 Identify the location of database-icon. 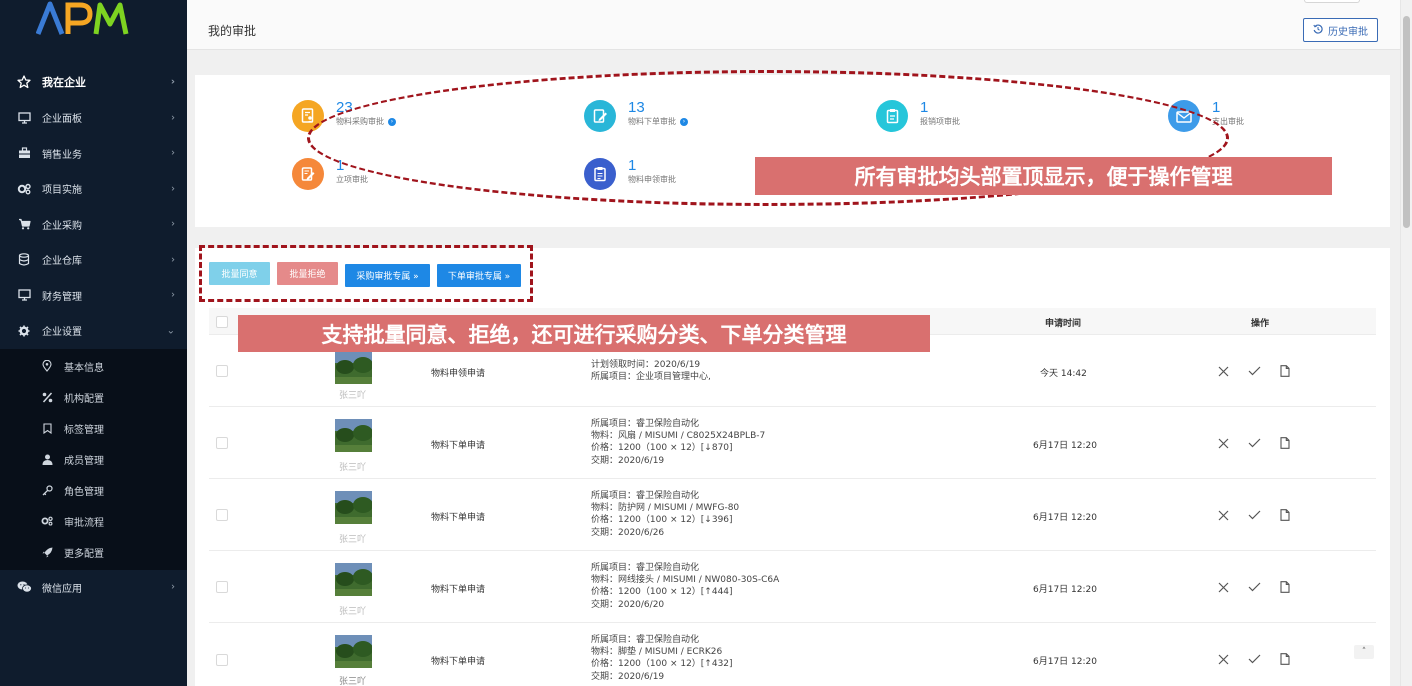
(24, 260).